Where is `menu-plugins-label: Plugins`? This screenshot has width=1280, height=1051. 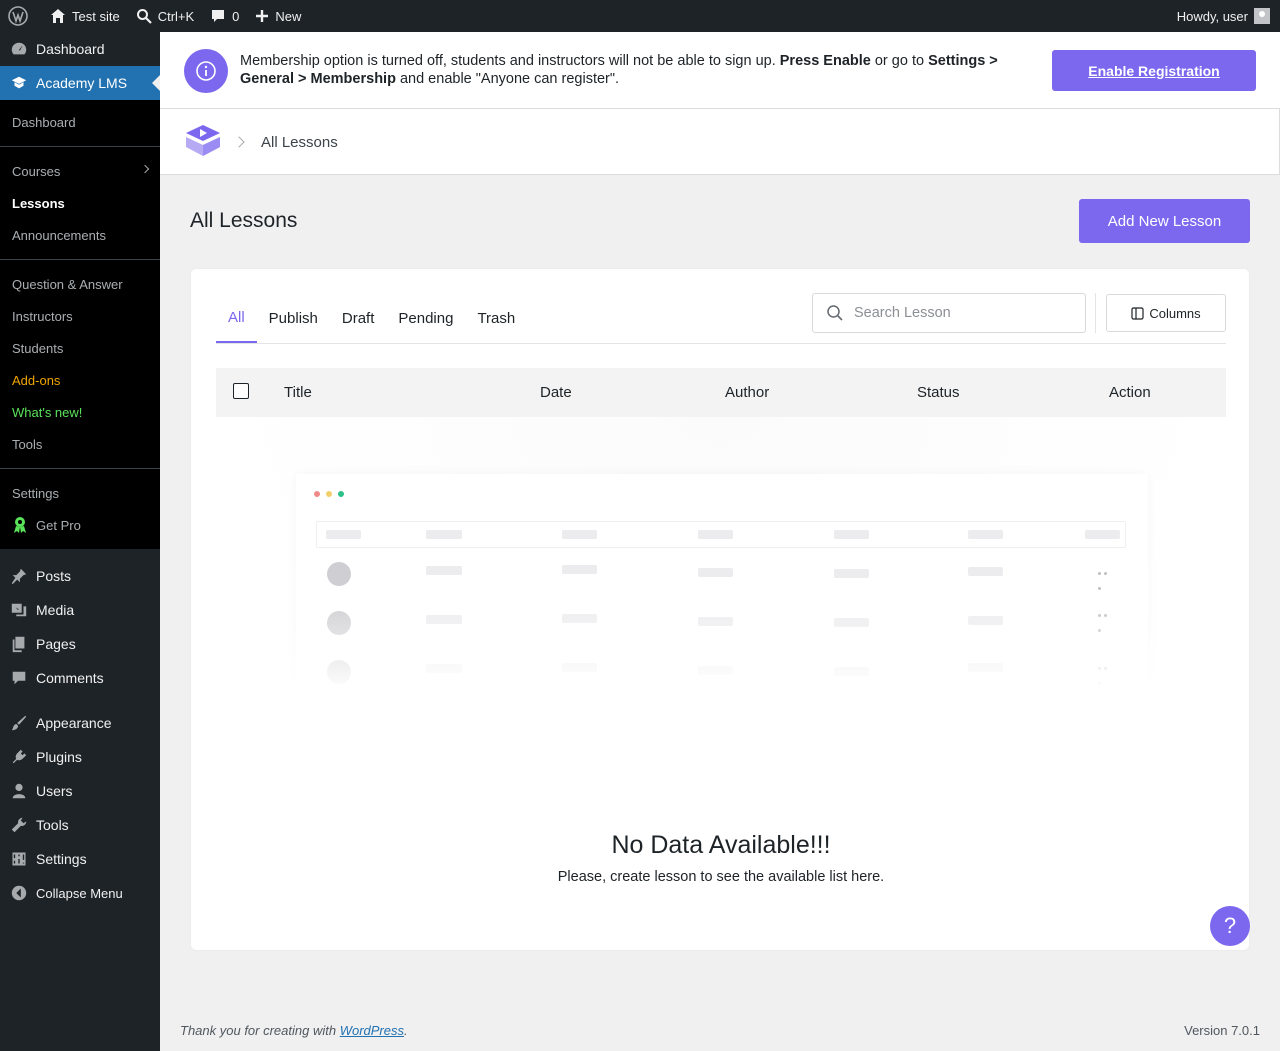
menu-plugins-label: Plugins is located at coordinates (59, 757).